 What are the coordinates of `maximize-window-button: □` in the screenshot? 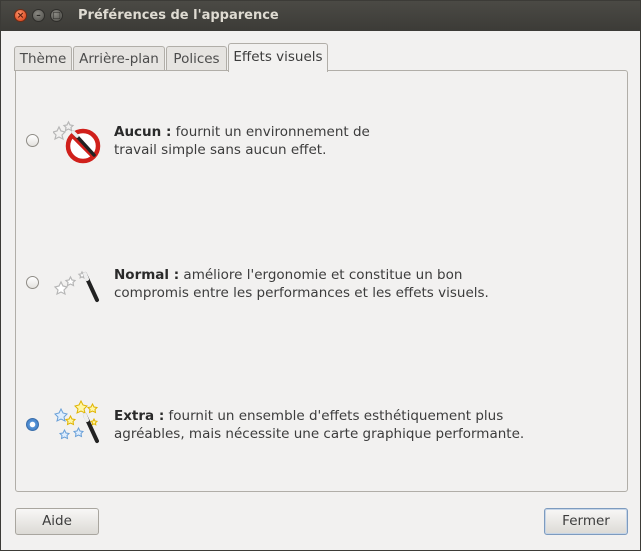 It's located at (56, 15).